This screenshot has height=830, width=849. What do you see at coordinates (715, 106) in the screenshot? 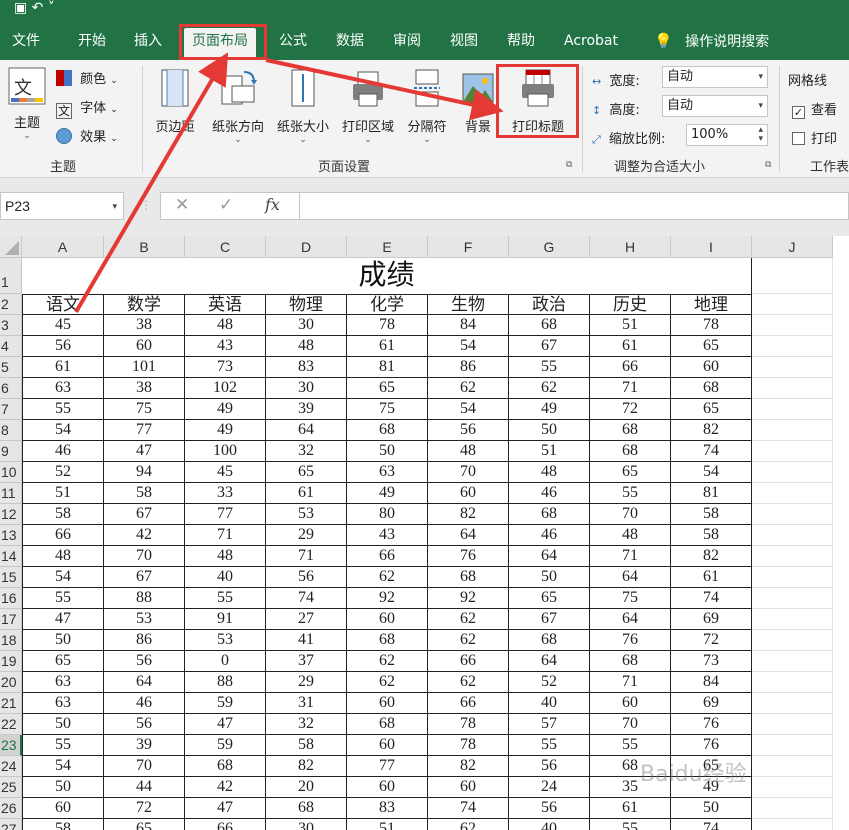
I see `height-dropdown: 自动 ▾` at bounding box center [715, 106].